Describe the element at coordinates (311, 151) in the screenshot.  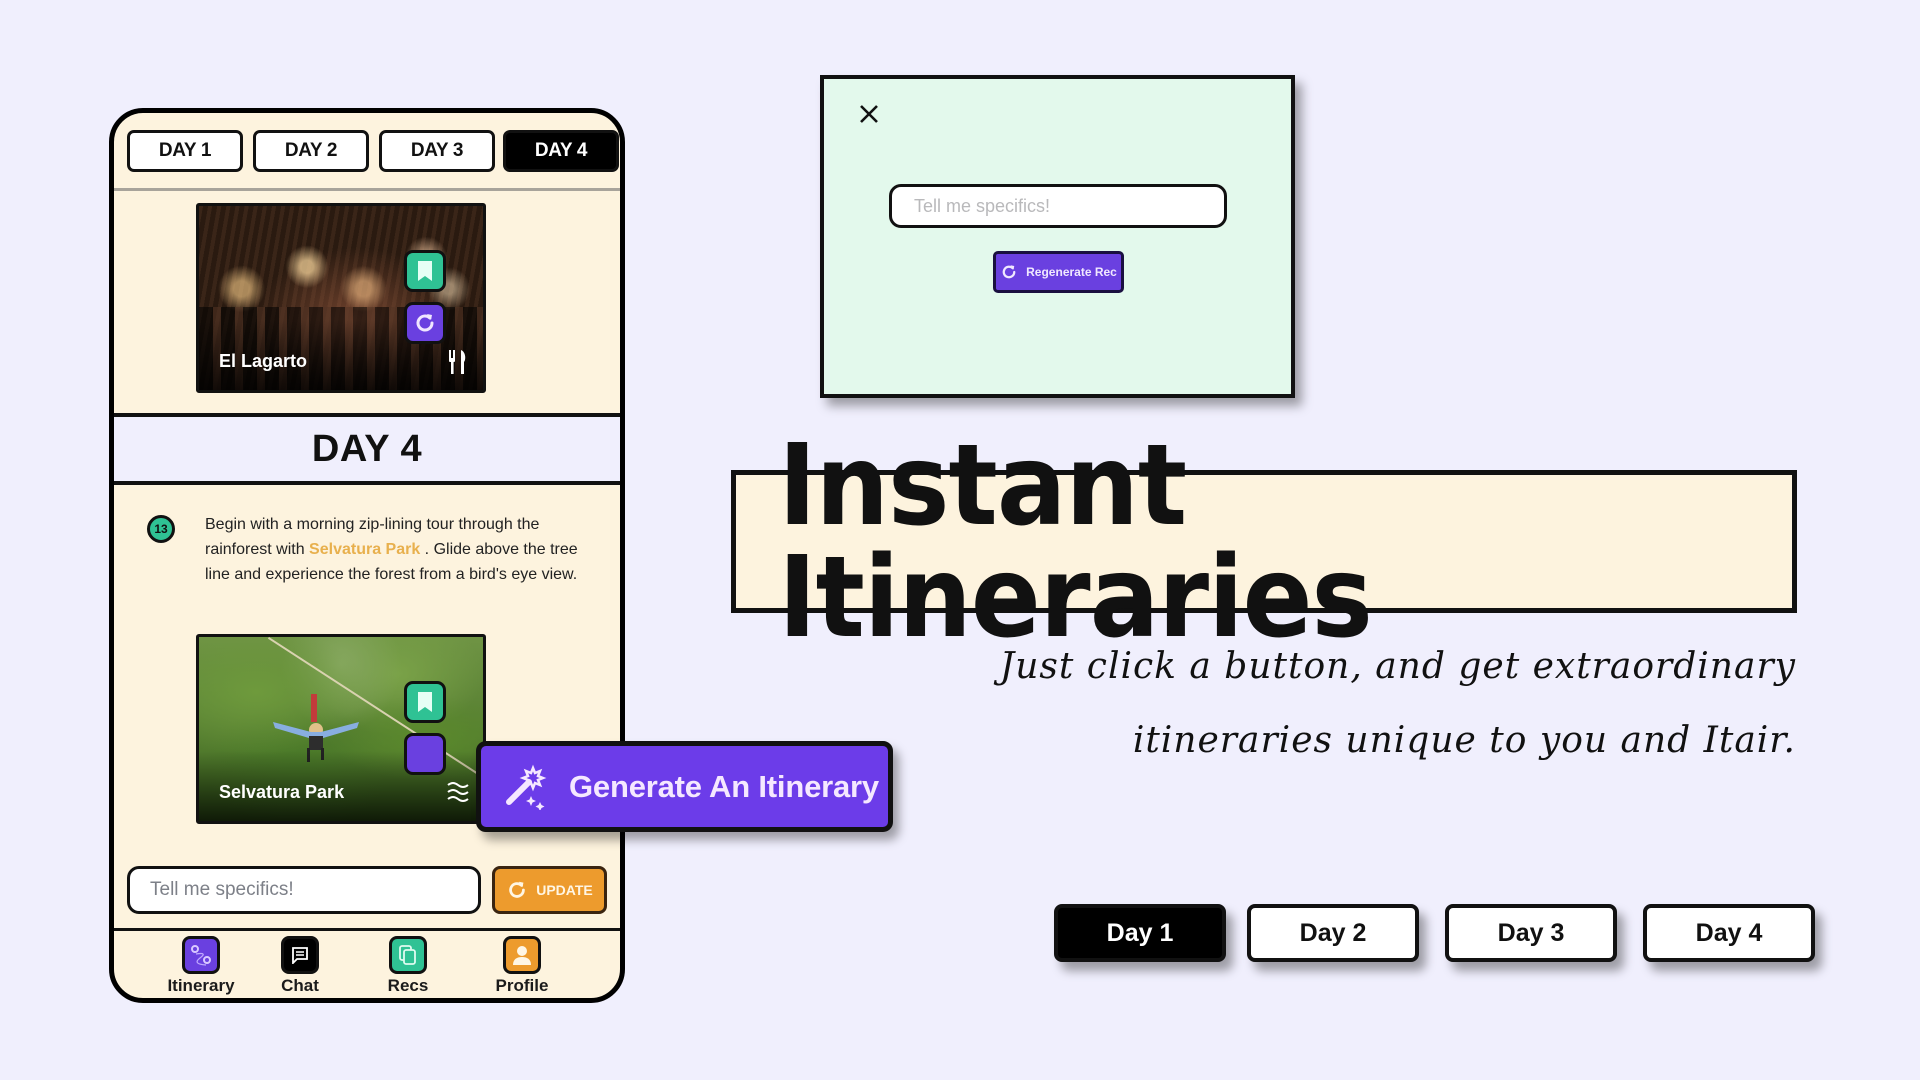
I see `tab-day-2: DAY 2` at that location.